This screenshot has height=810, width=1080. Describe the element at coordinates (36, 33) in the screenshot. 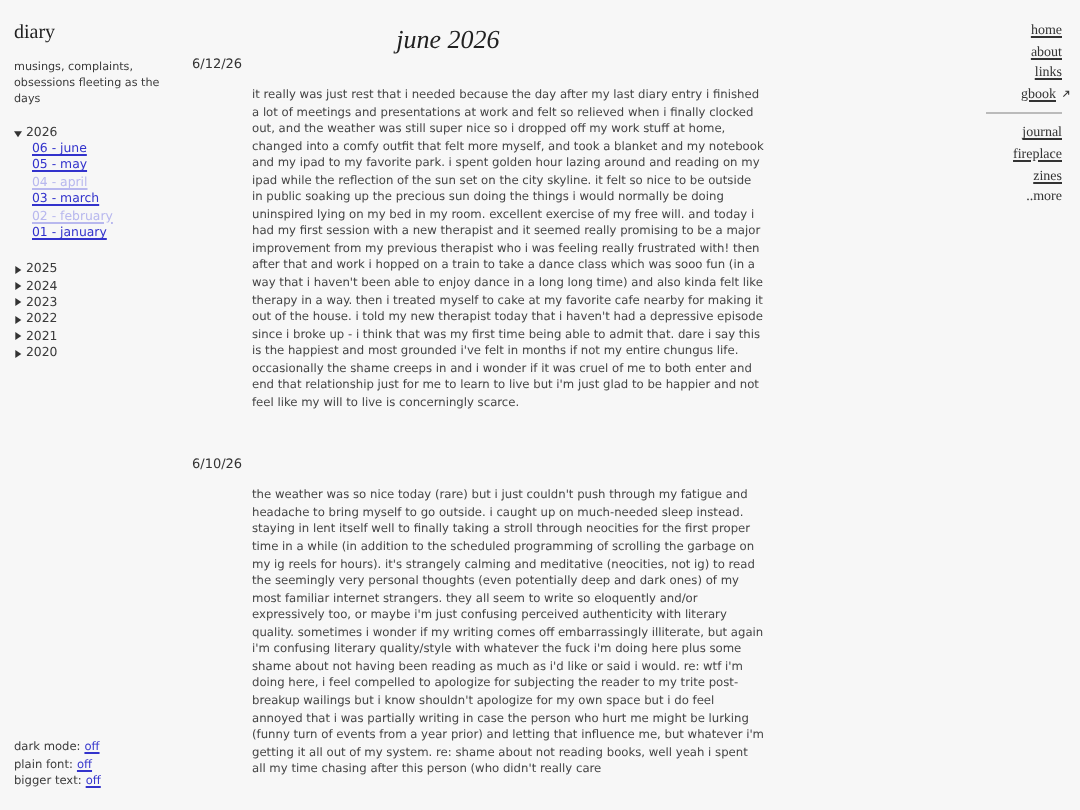

I see `site-title: diary` at that location.